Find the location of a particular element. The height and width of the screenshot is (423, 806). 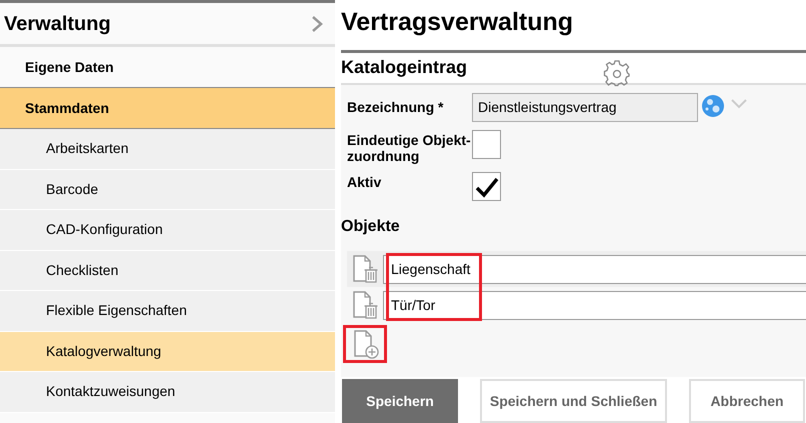

field-label: Bezeichnung * is located at coordinates (395, 107).